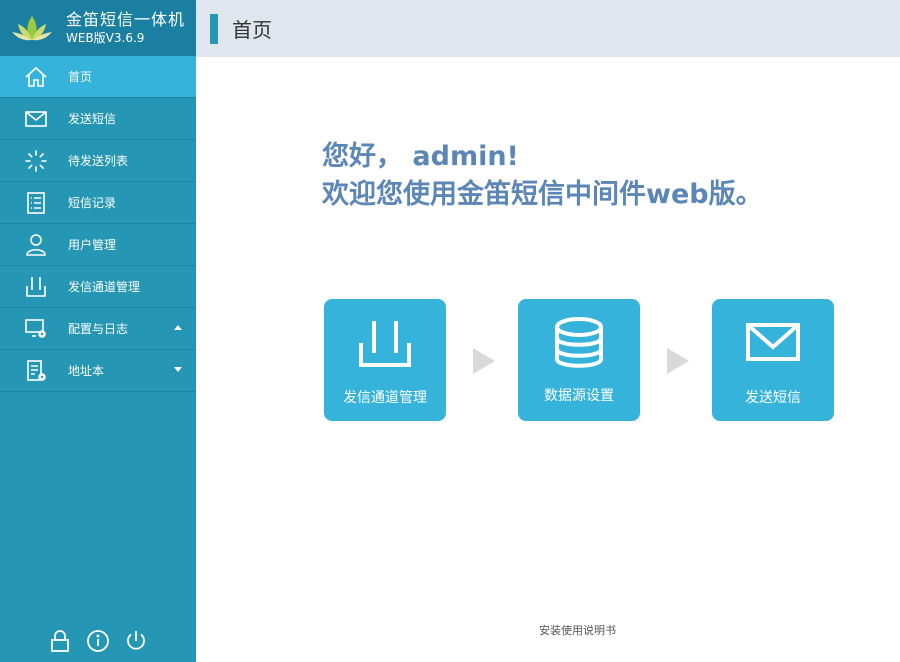  What do you see at coordinates (98, 77) in the screenshot?
I see `sidebar-item-home: 首页` at bounding box center [98, 77].